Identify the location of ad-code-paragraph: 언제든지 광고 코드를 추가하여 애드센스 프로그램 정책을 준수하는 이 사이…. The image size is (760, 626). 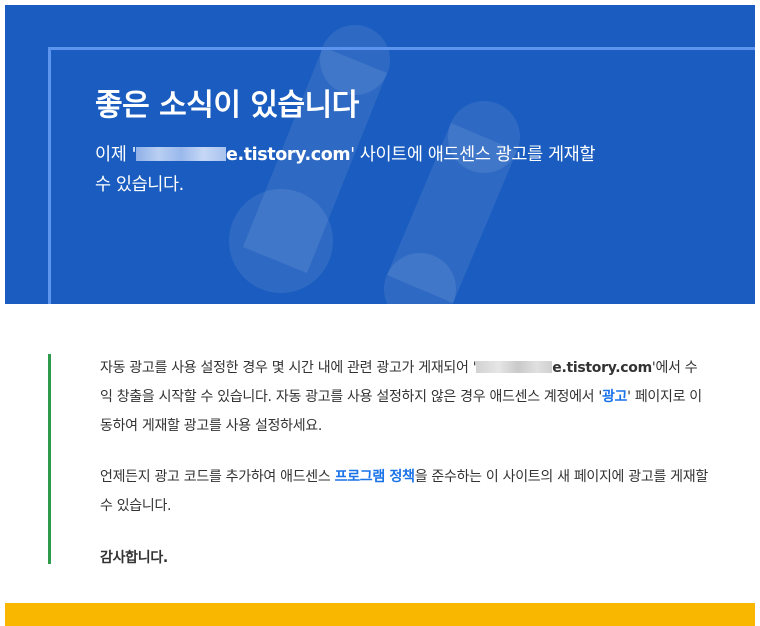
(404, 492).